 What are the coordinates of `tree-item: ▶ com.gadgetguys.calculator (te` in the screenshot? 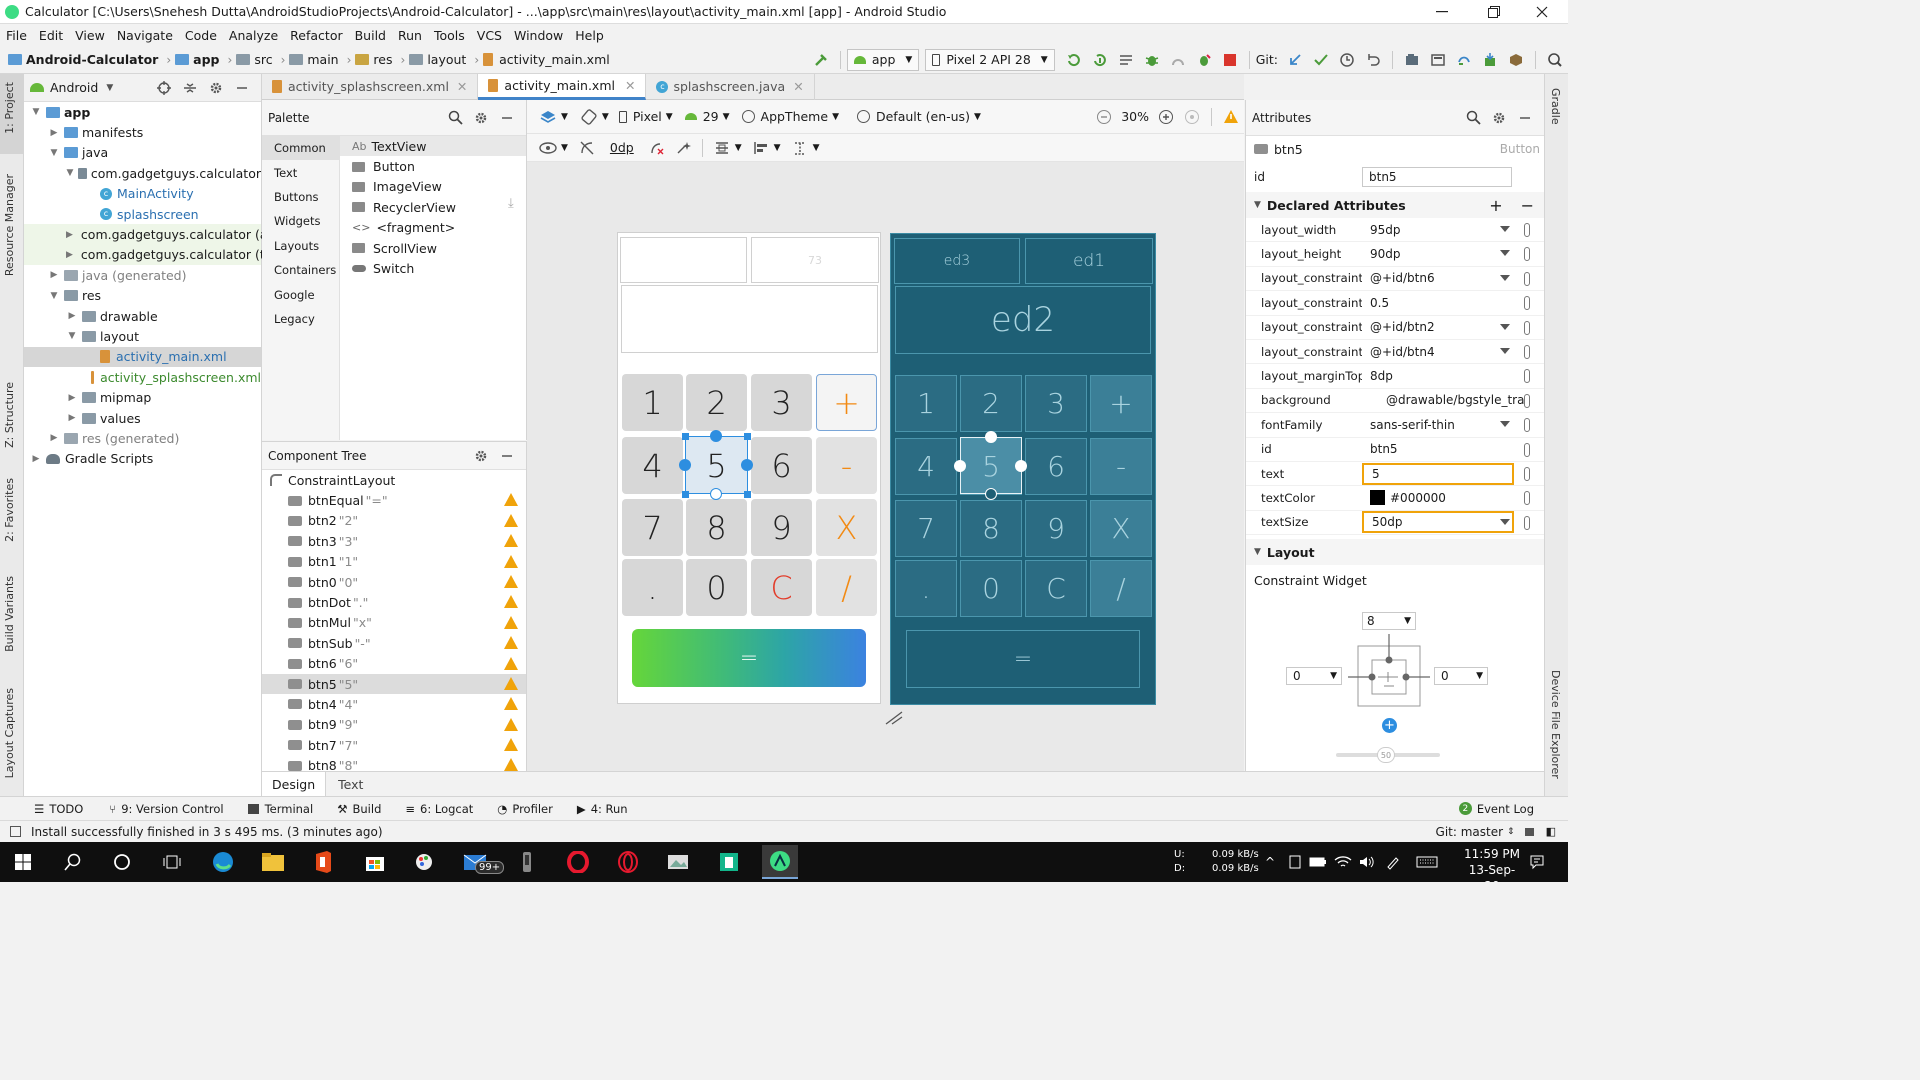 It's located at (148, 255).